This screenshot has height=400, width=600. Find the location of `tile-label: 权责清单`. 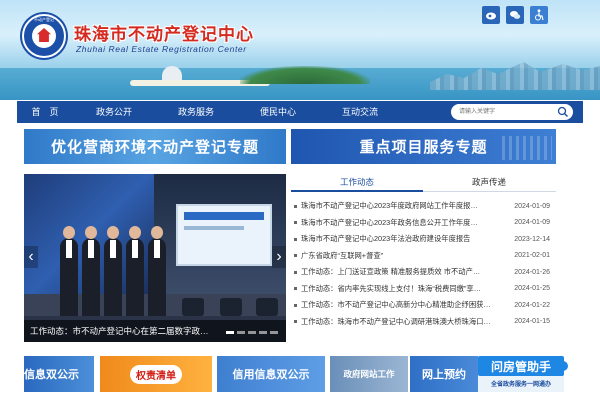

tile-label: 权责清单 is located at coordinates (156, 374).